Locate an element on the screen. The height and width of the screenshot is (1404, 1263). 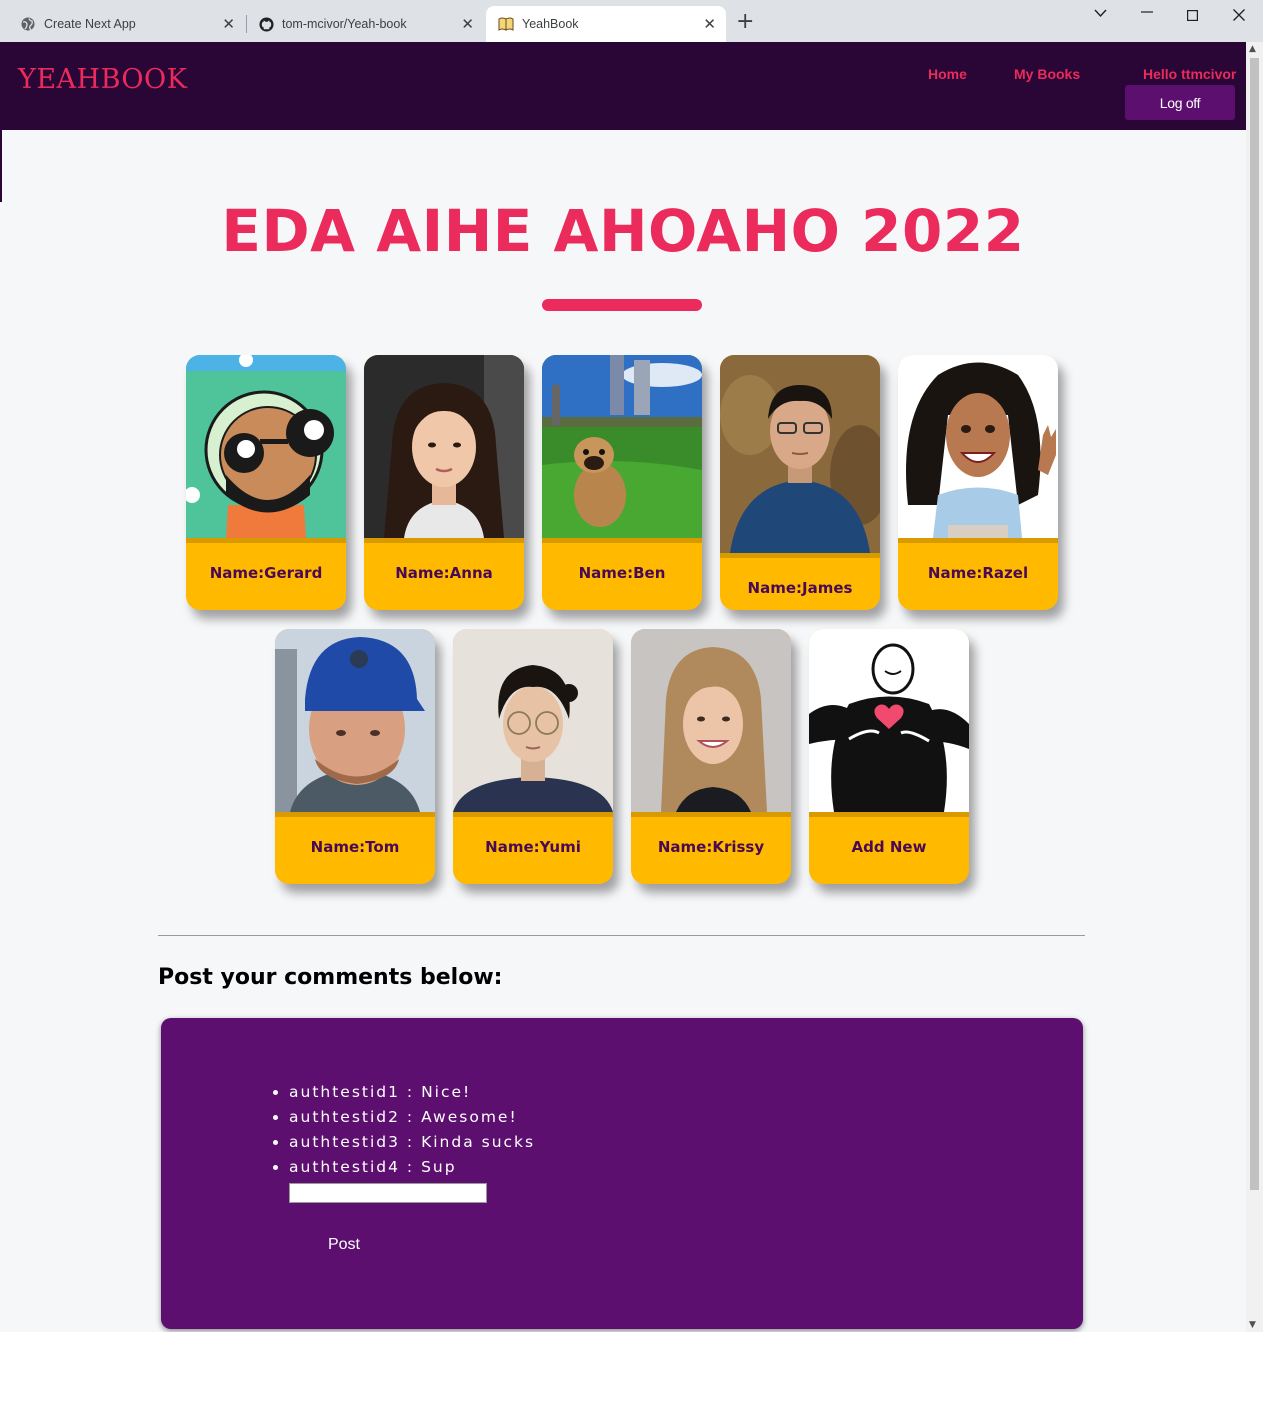
section-divider is located at coordinates (621, 935).